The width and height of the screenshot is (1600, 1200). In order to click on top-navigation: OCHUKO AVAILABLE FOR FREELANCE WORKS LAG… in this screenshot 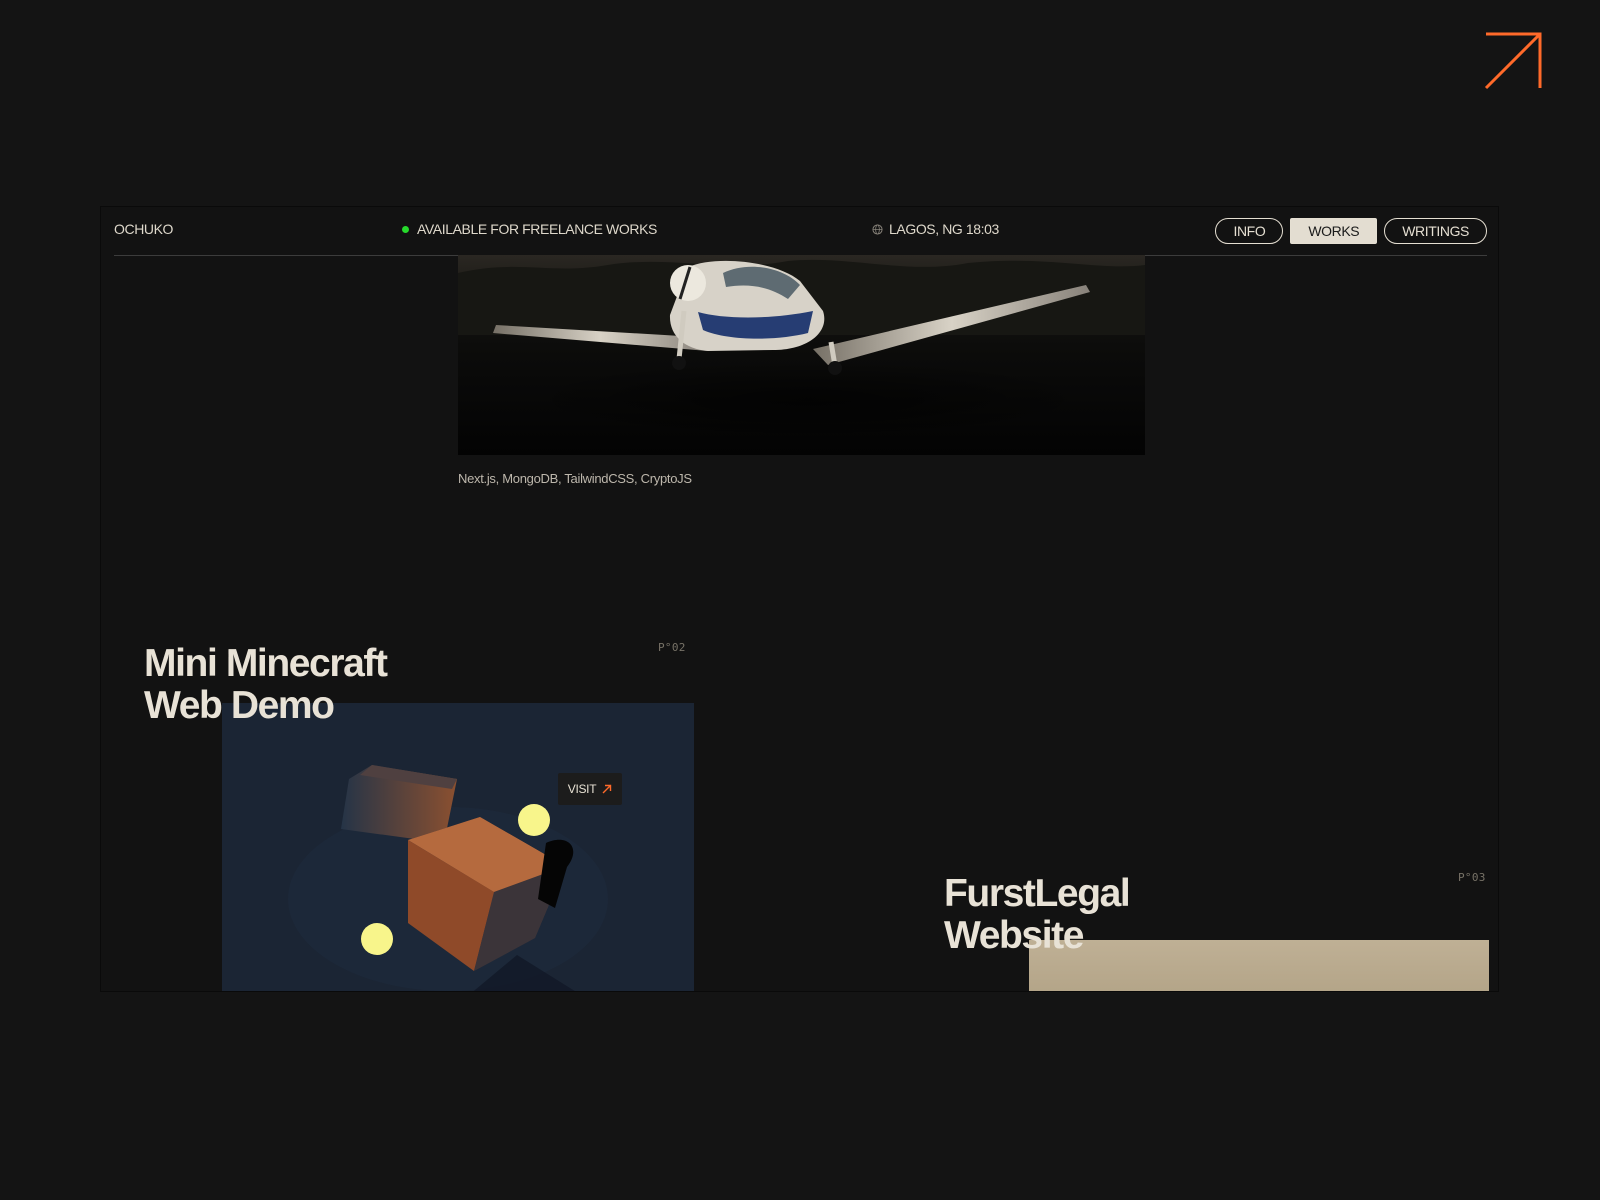, I will do `click(800, 231)`.